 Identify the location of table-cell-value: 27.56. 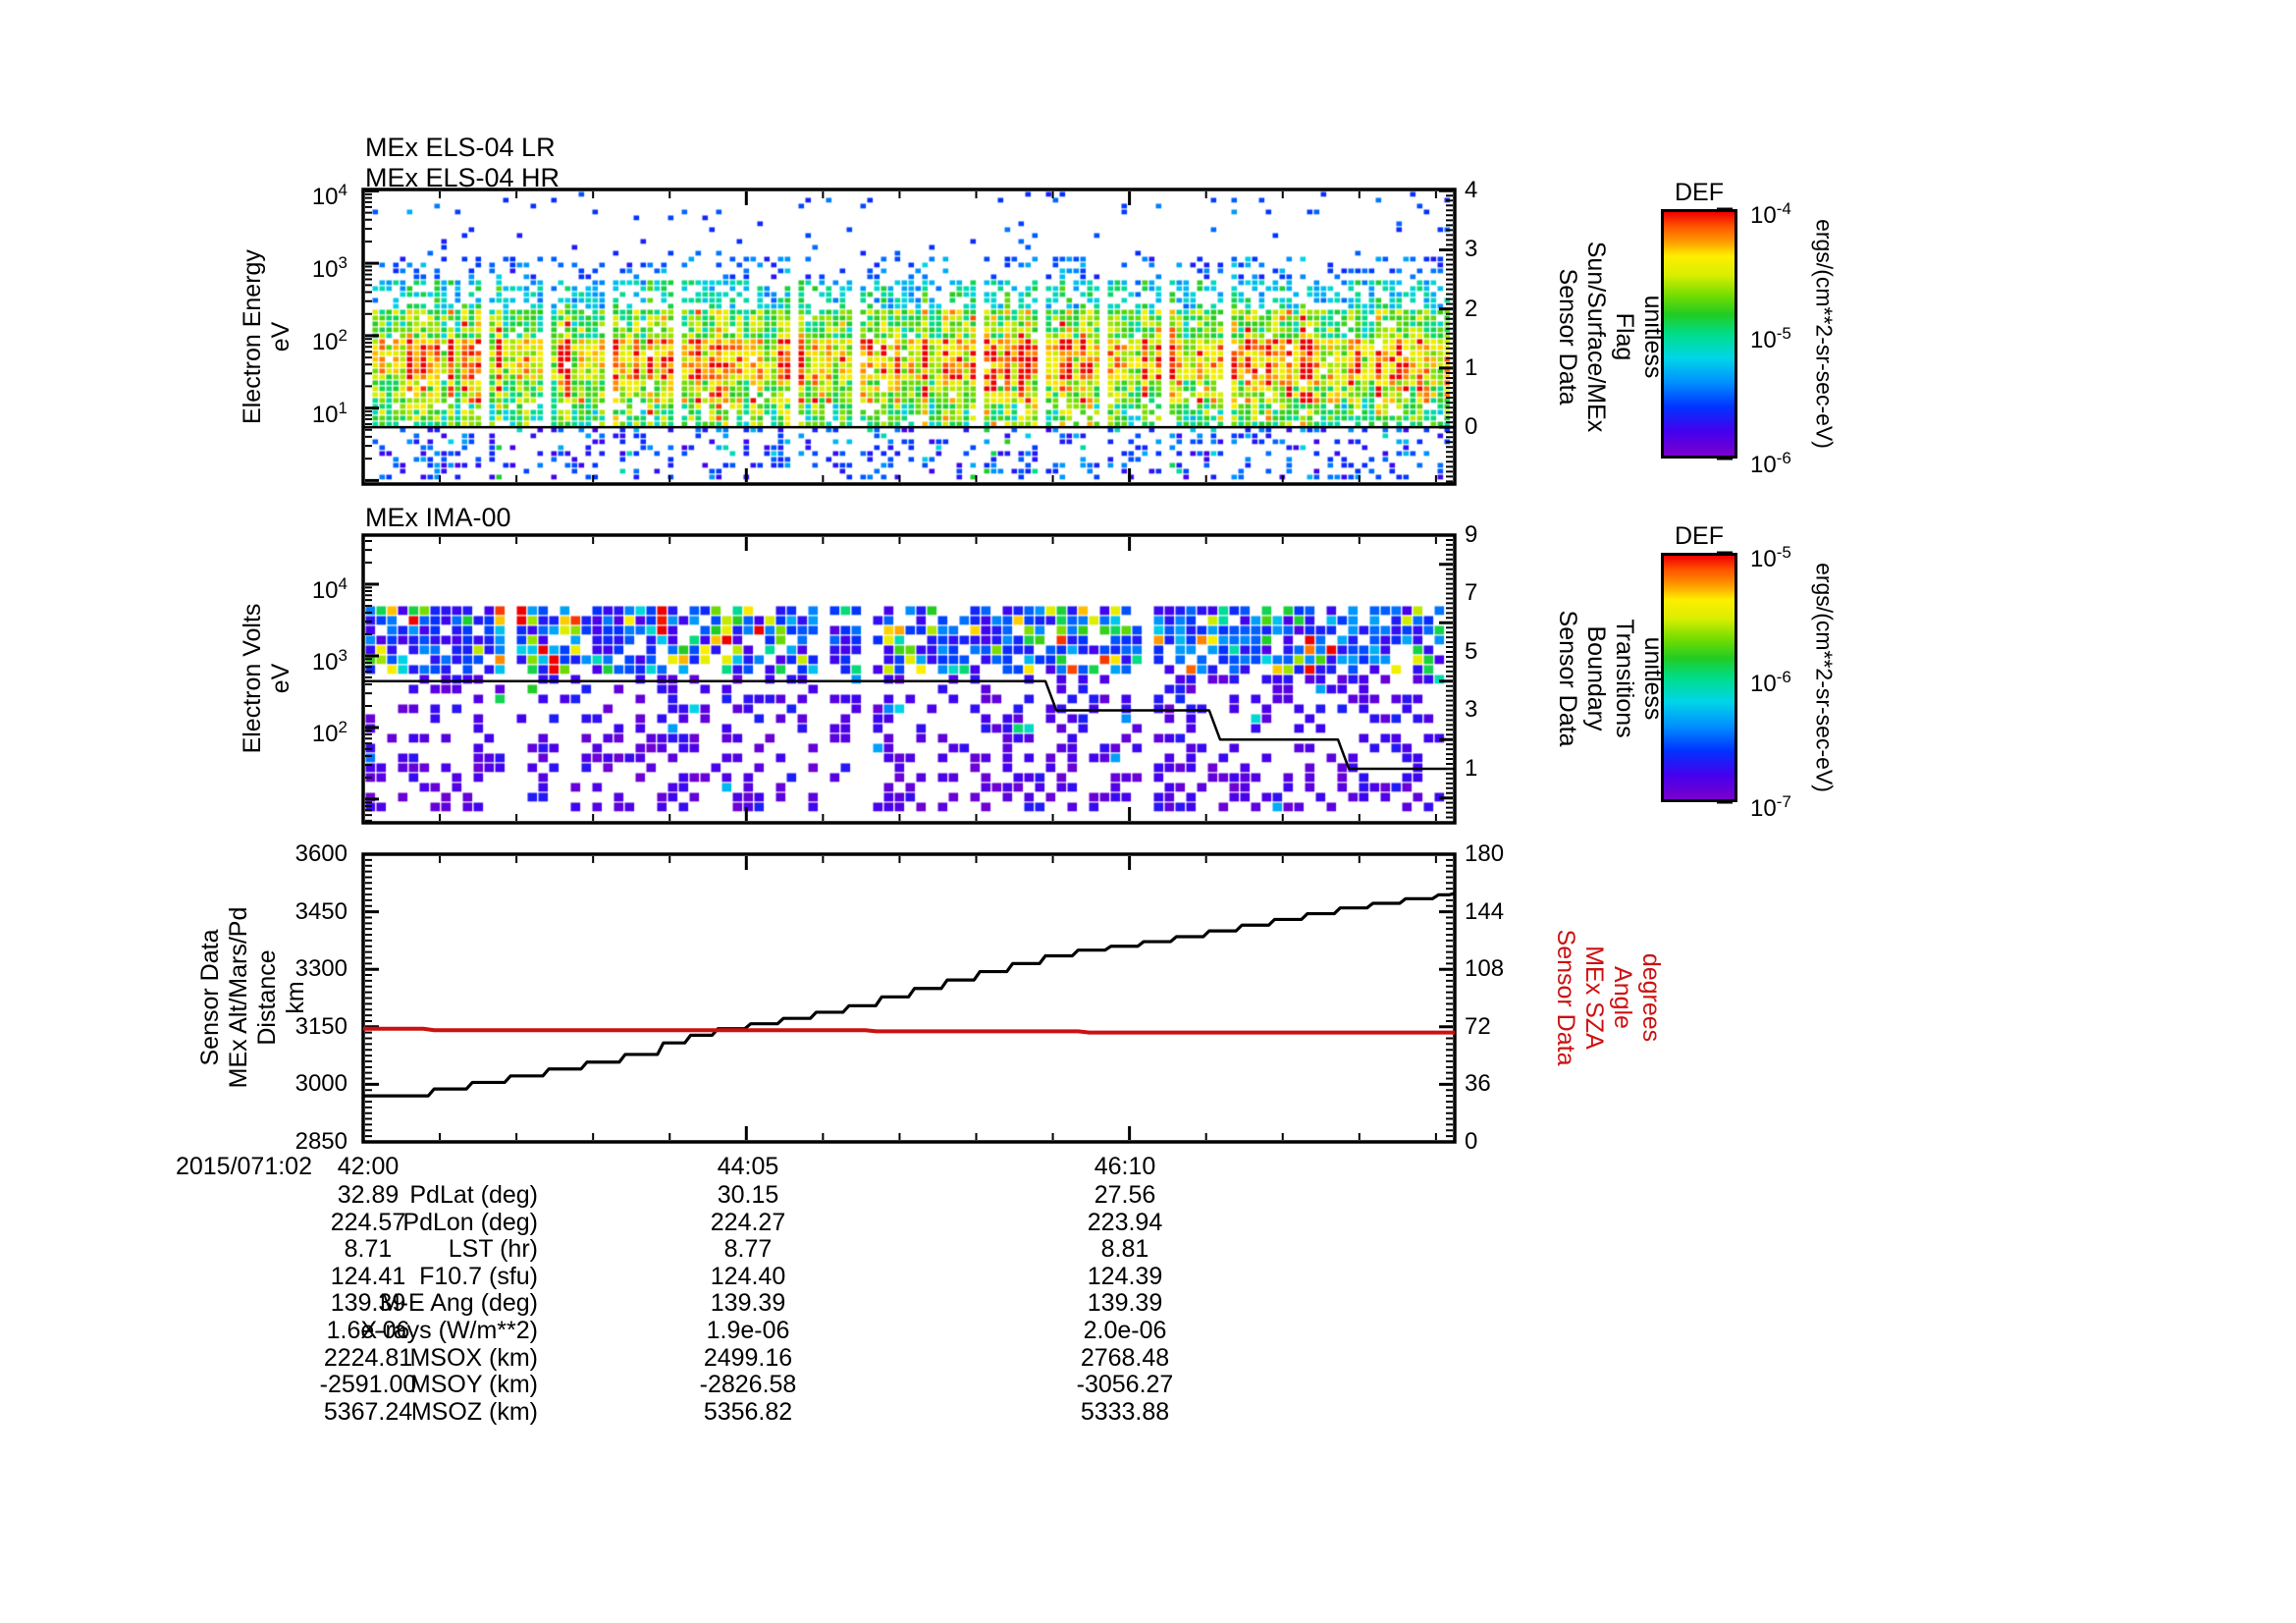
(1125, 1195).